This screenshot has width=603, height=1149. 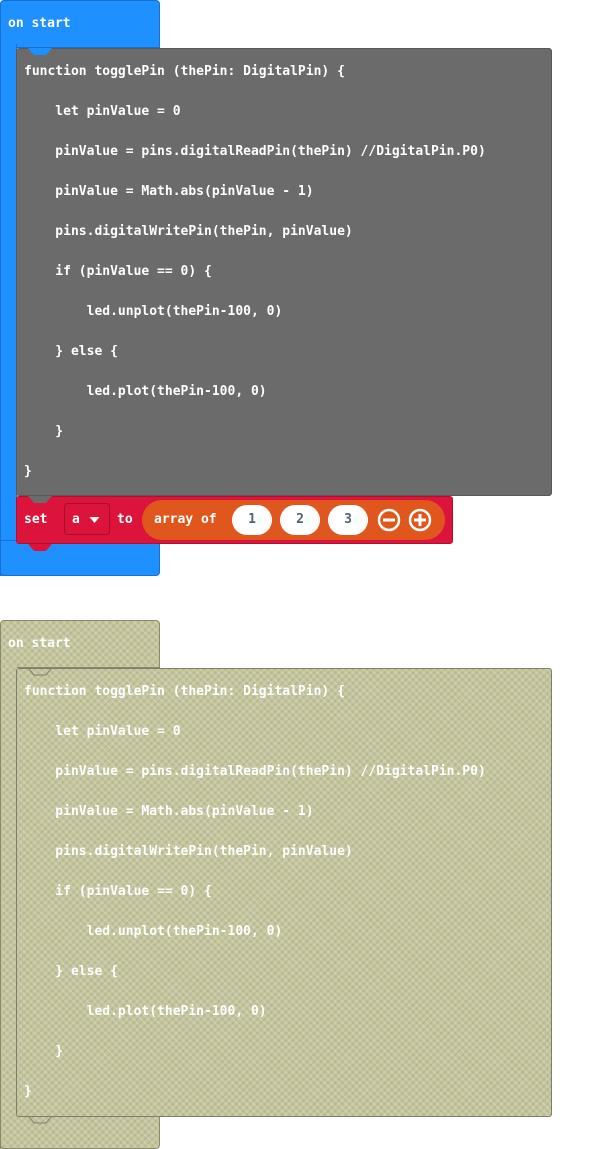 What do you see at coordinates (125, 519) in the screenshot?
I see `to-label: to` at bounding box center [125, 519].